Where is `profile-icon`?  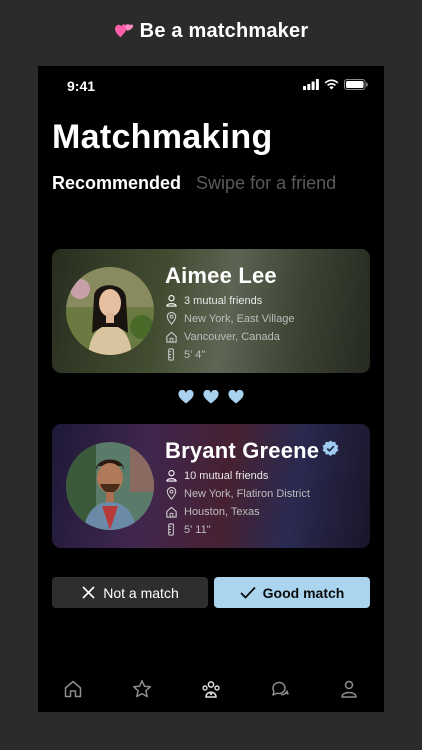 profile-icon is located at coordinates (349, 689).